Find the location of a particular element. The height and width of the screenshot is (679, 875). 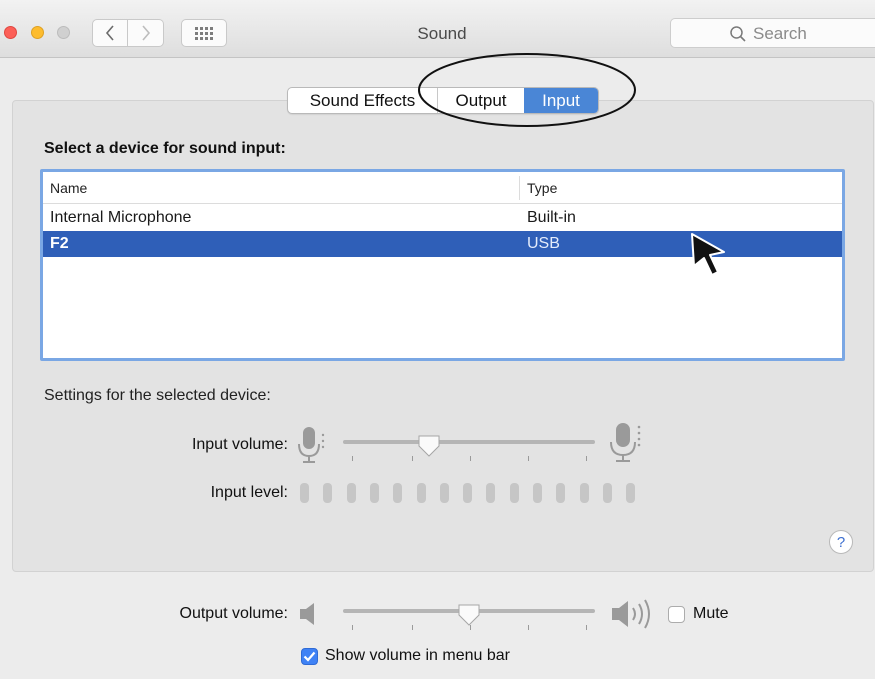

window-title: Sound is located at coordinates (442, 33).